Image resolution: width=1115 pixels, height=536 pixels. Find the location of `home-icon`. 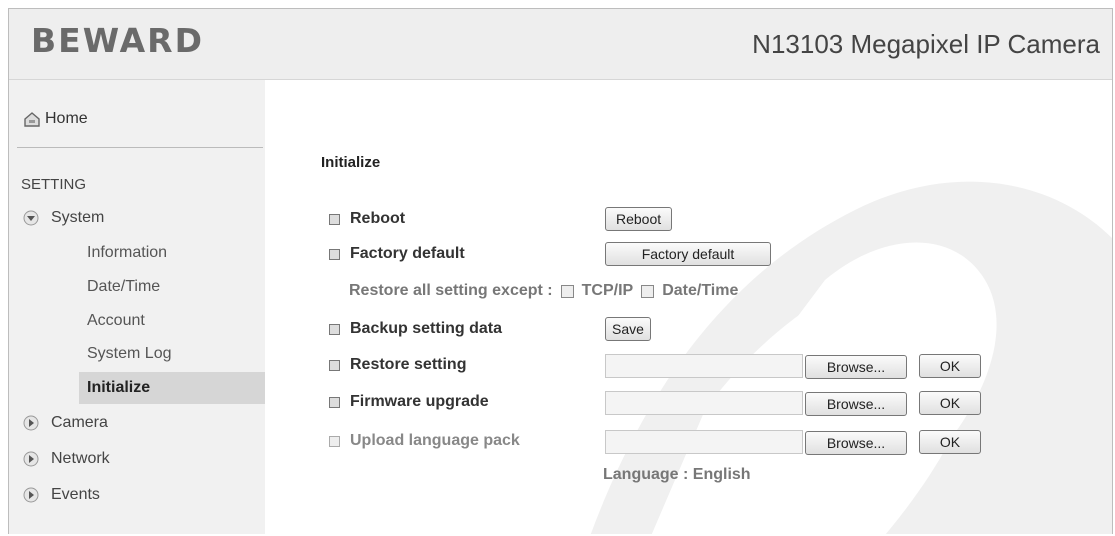

home-icon is located at coordinates (32, 119).